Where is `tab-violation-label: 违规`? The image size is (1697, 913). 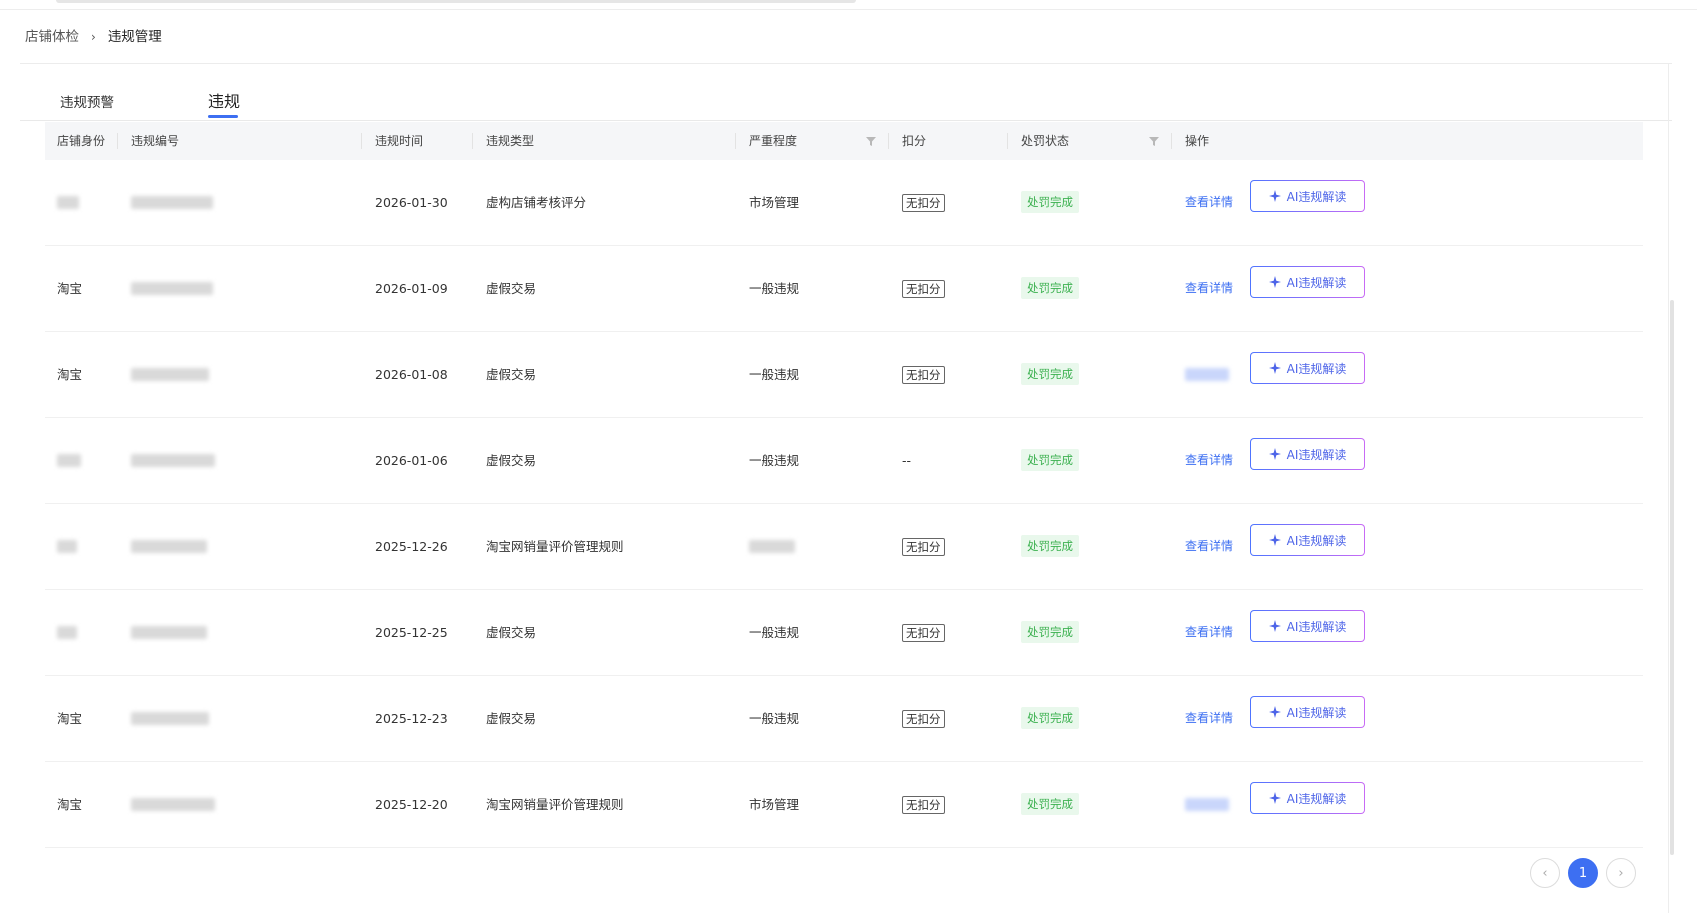
tab-violation-label: 违规 is located at coordinates (224, 101).